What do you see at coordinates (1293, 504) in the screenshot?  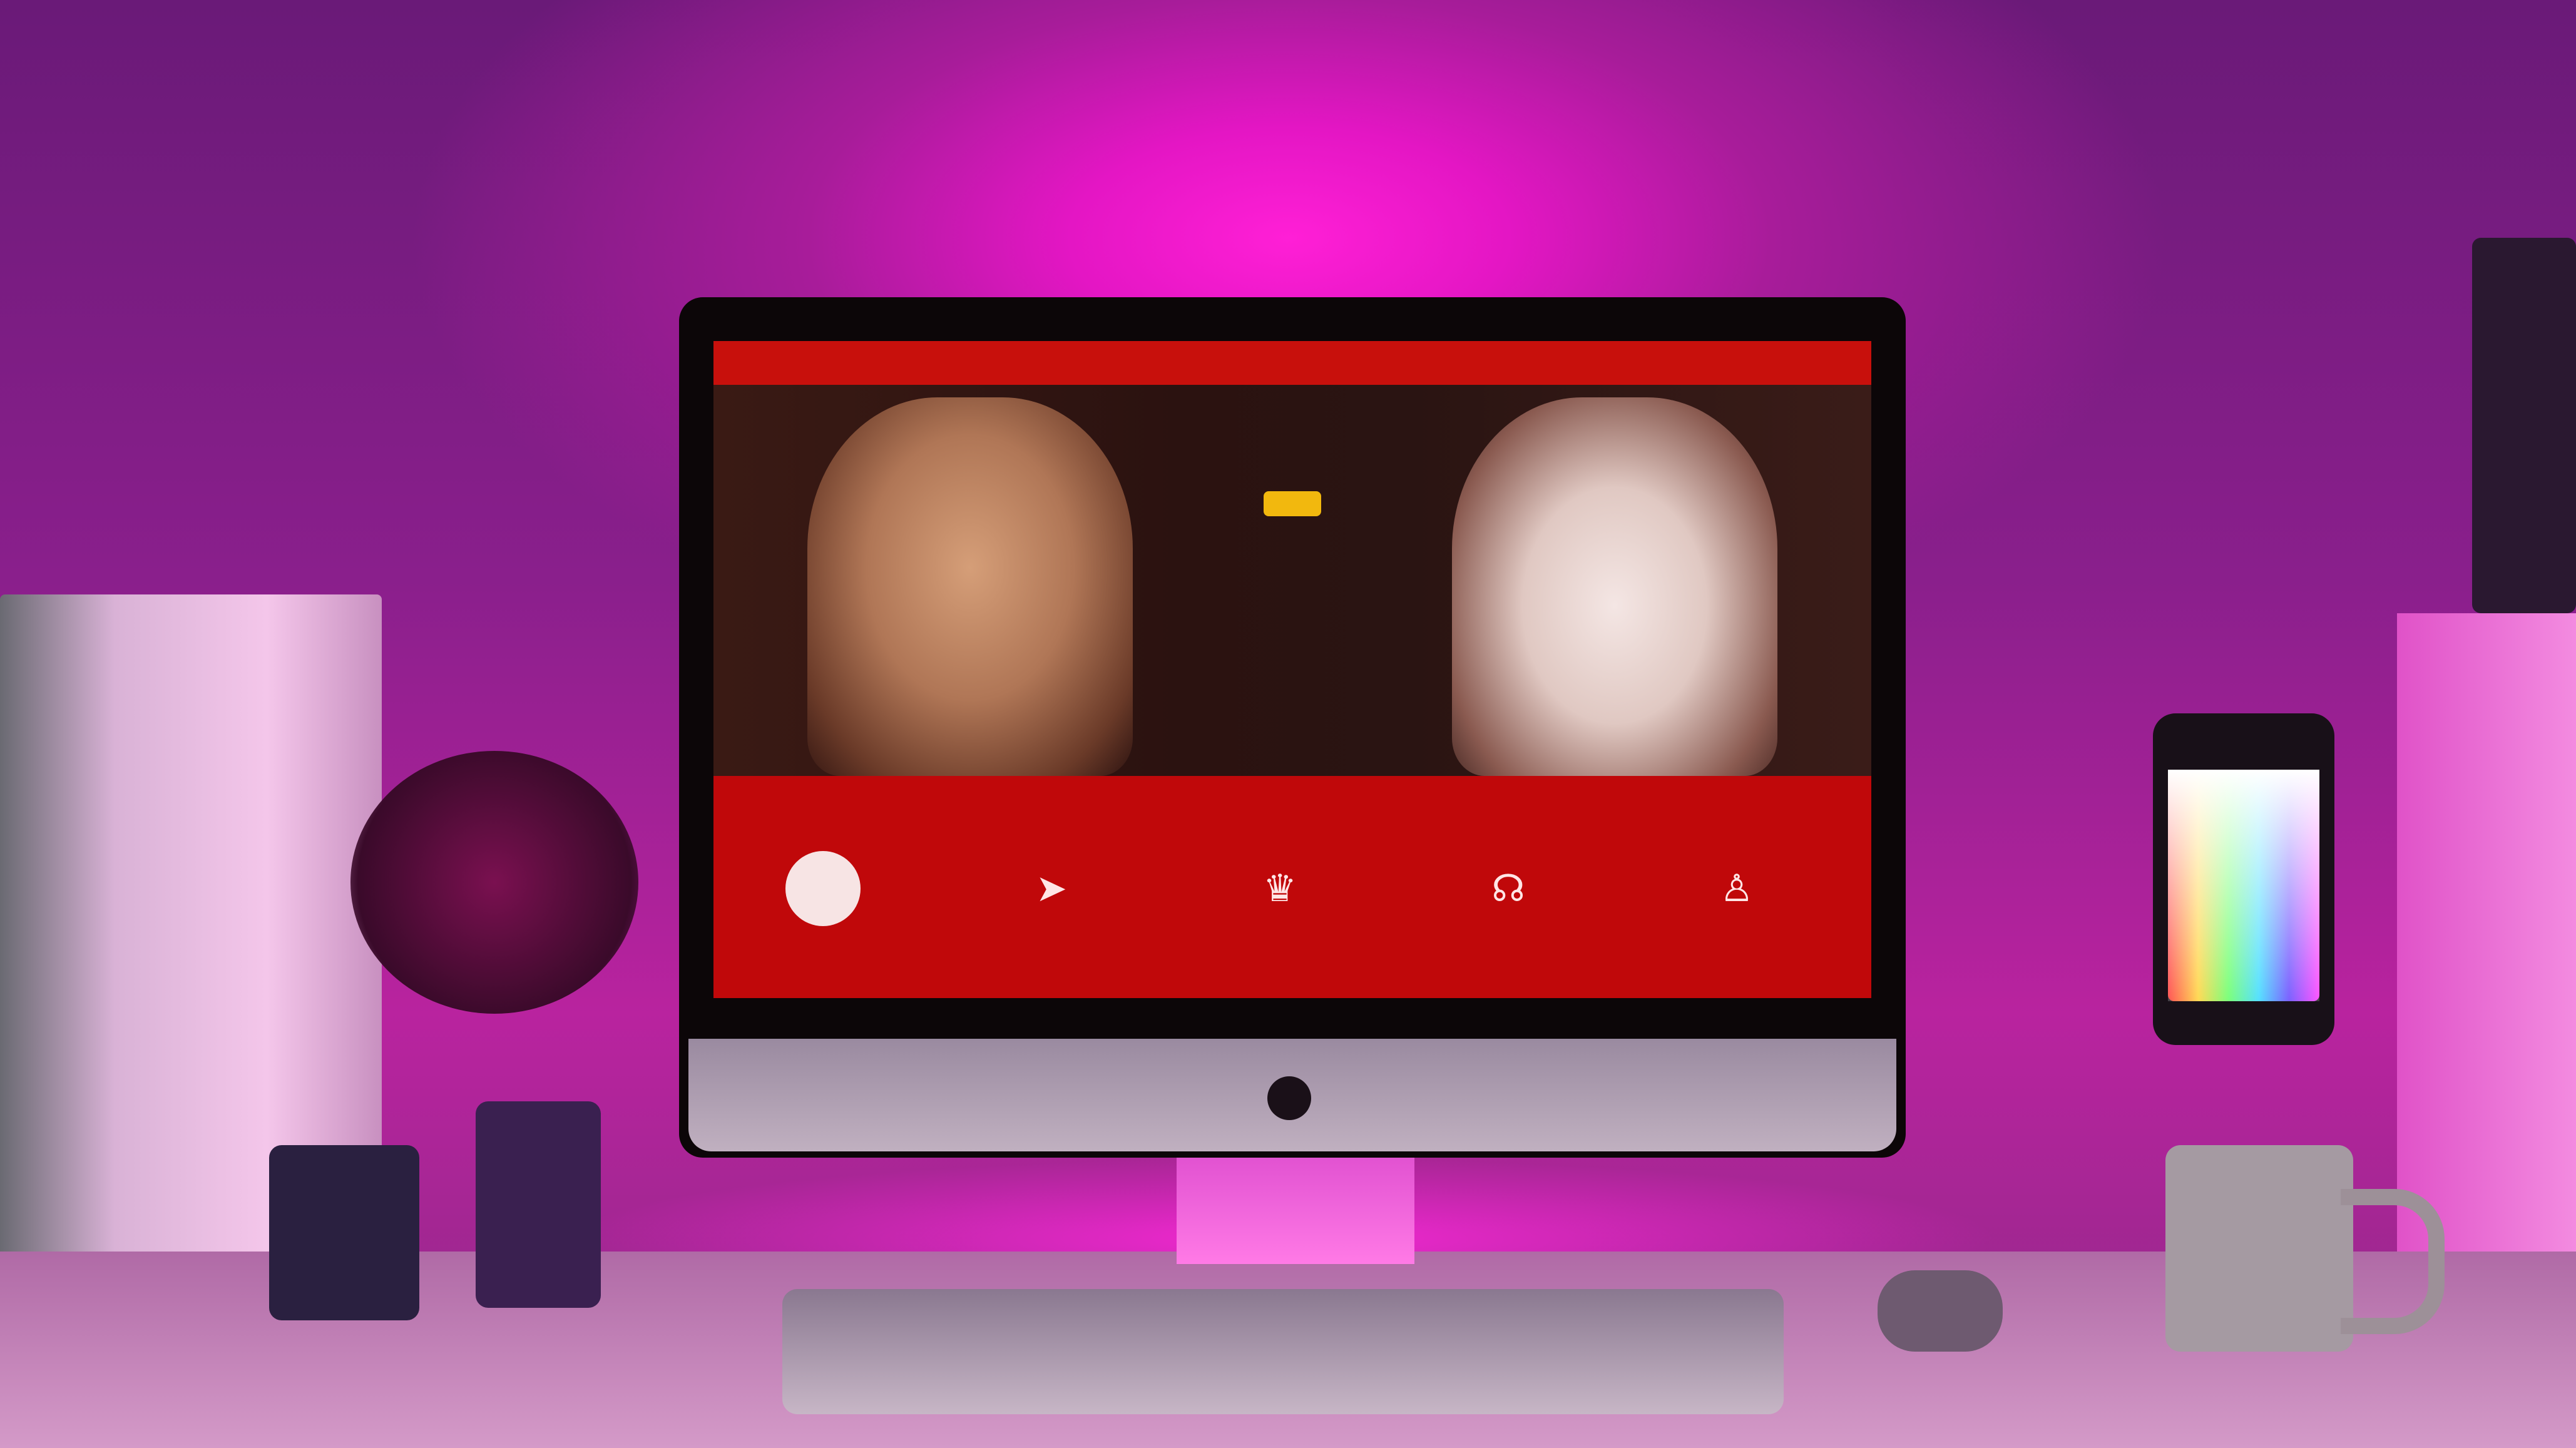 I see `shop-now-button` at bounding box center [1293, 504].